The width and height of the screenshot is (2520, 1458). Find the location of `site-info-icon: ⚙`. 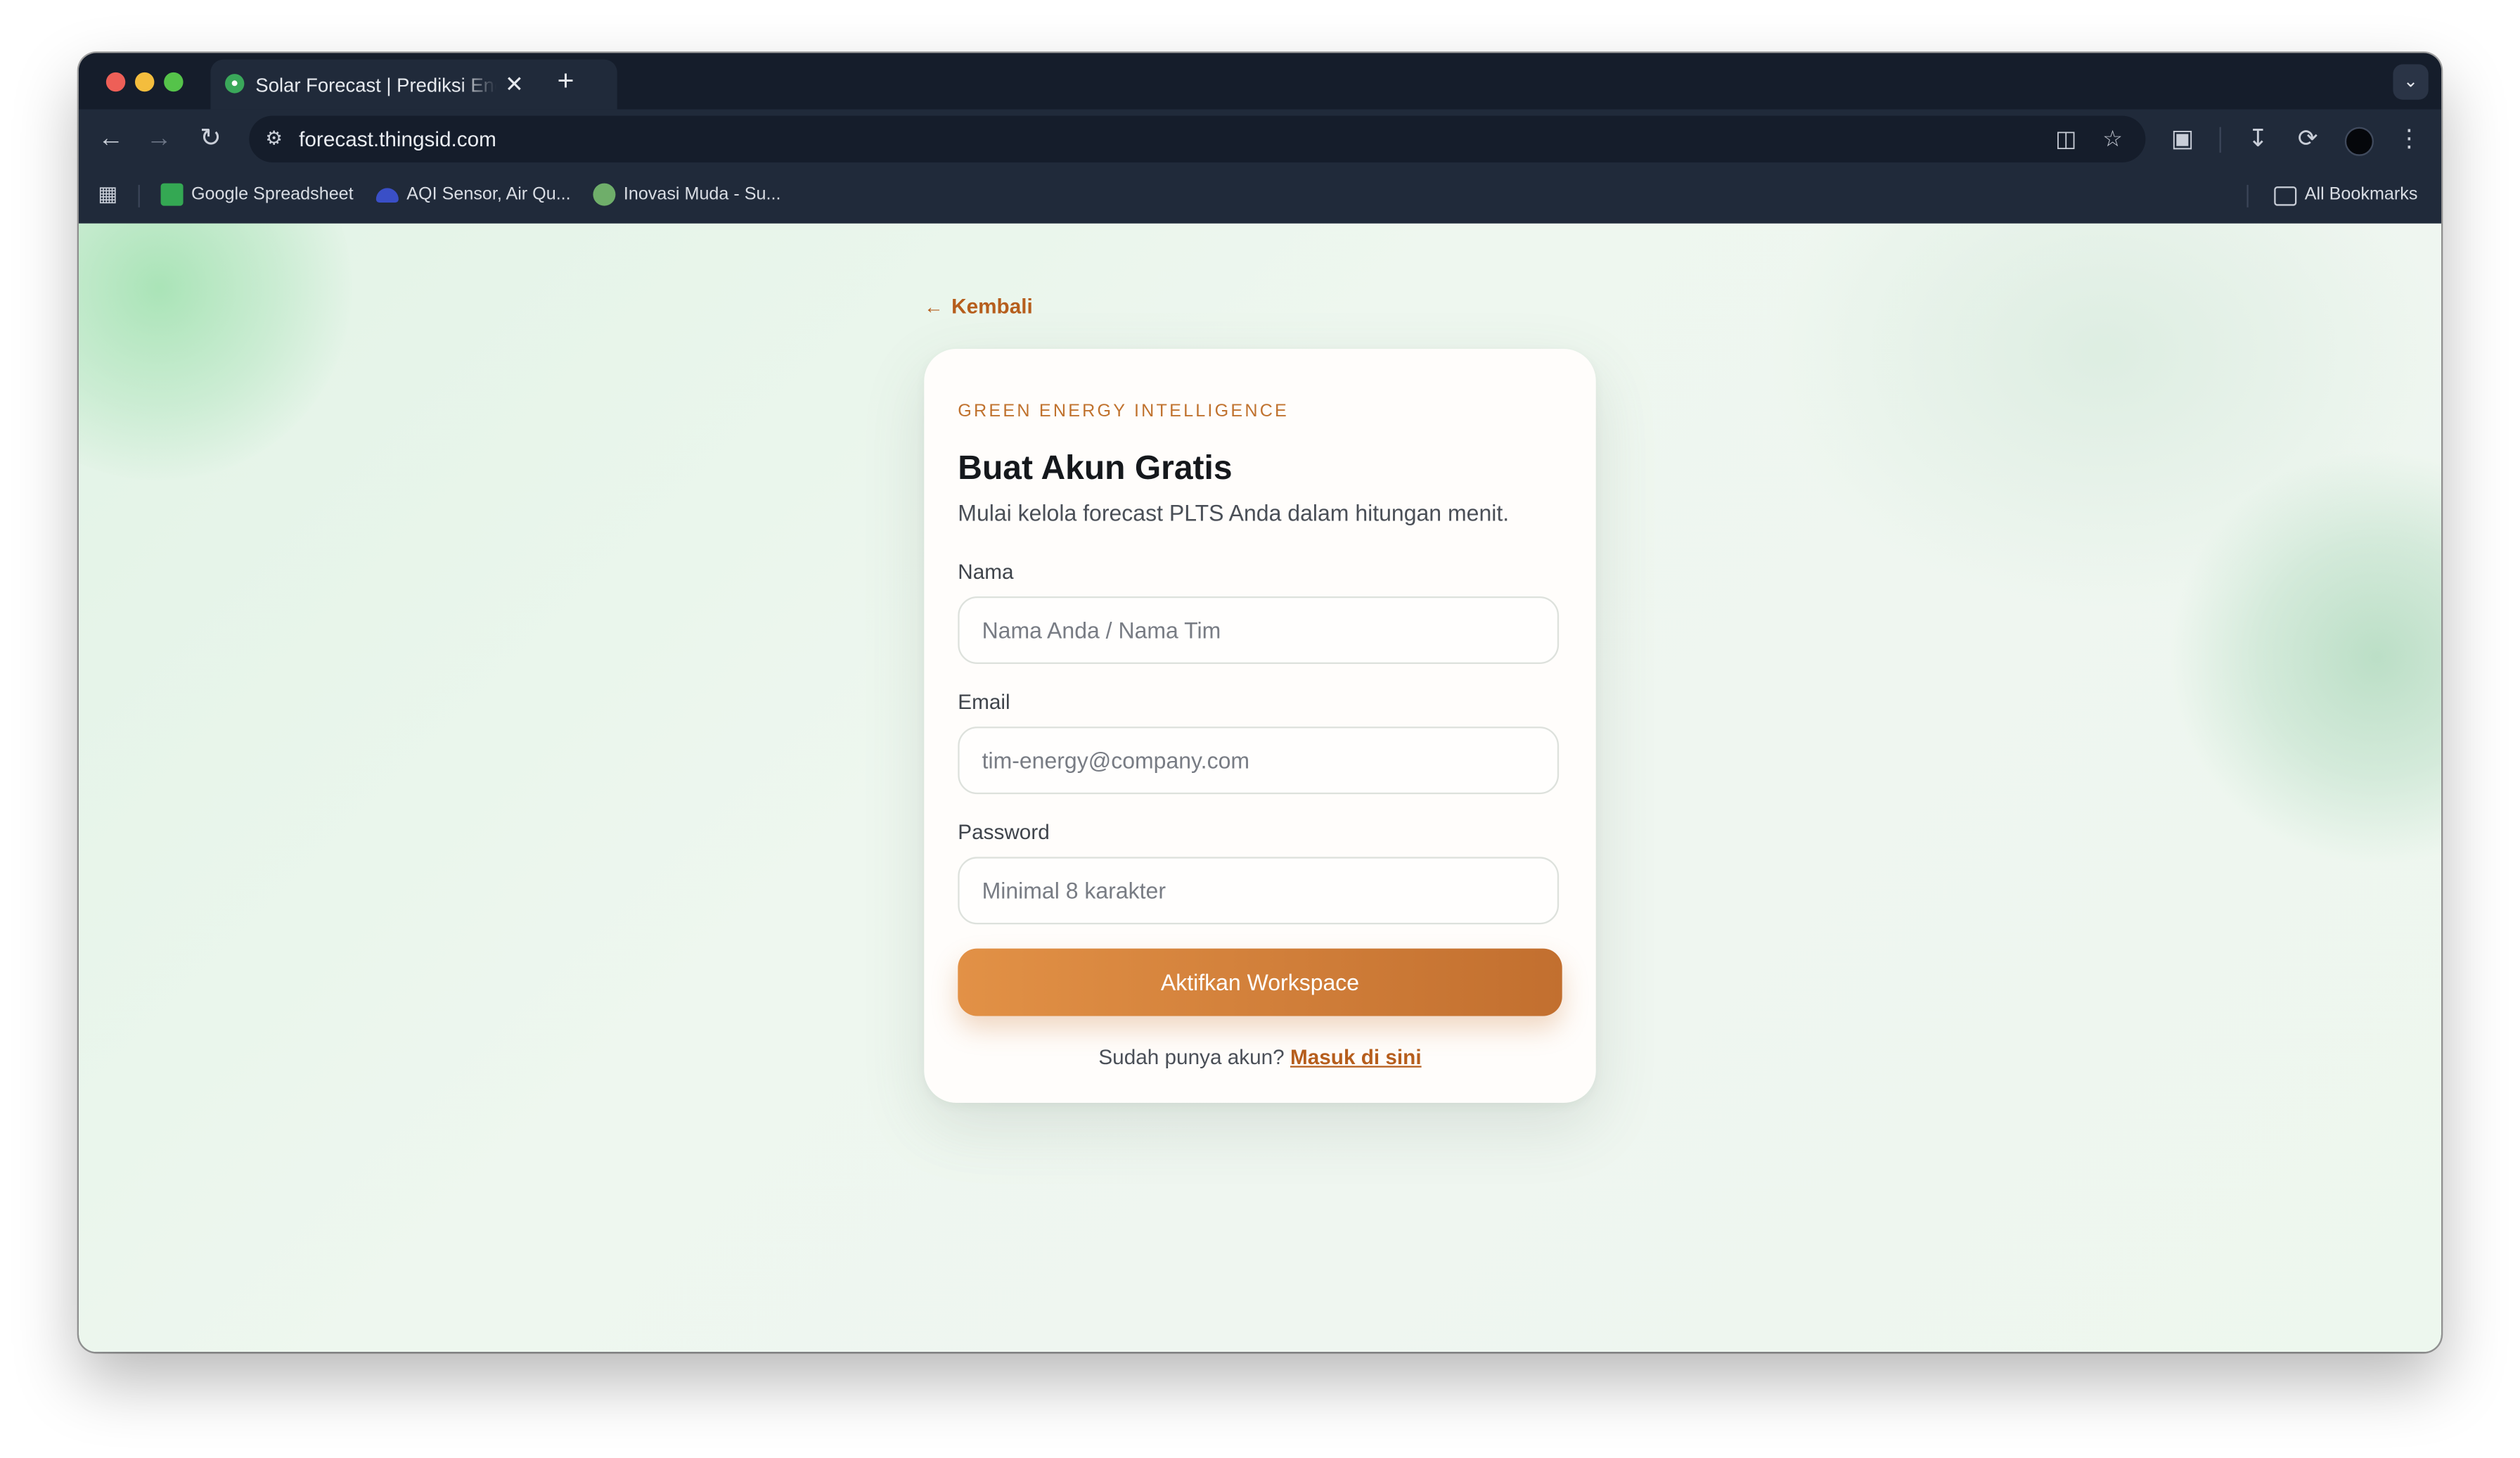

site-info-icon: ⚙ is located at coordinates (274, 139).